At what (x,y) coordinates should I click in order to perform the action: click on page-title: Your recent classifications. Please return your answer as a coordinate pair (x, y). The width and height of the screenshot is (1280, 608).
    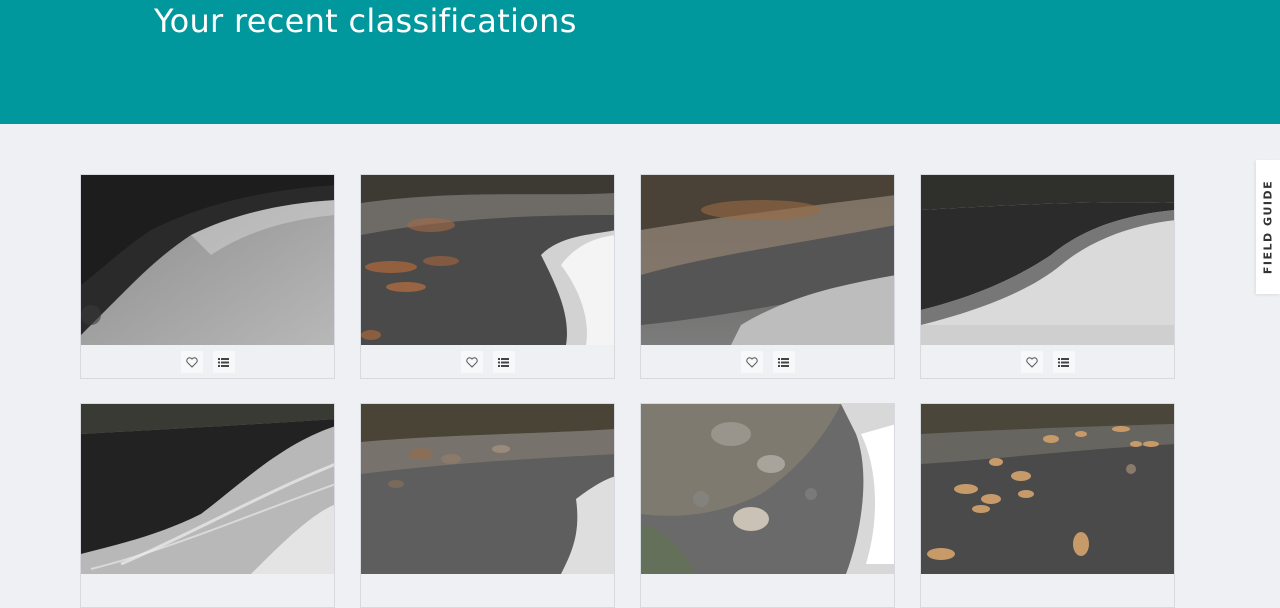
    Looking at the image, I should click on (365, 21).